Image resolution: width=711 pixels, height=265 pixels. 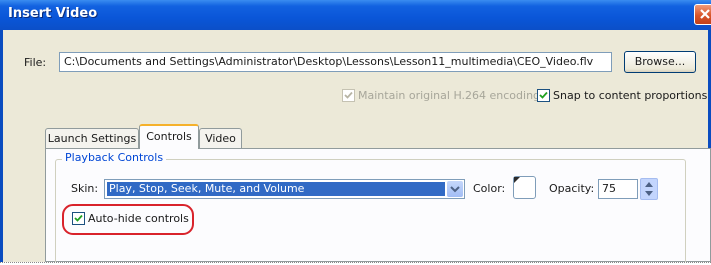 I want to click on tab-launch-settings: Launch Settings, so click(x=92, y=138).